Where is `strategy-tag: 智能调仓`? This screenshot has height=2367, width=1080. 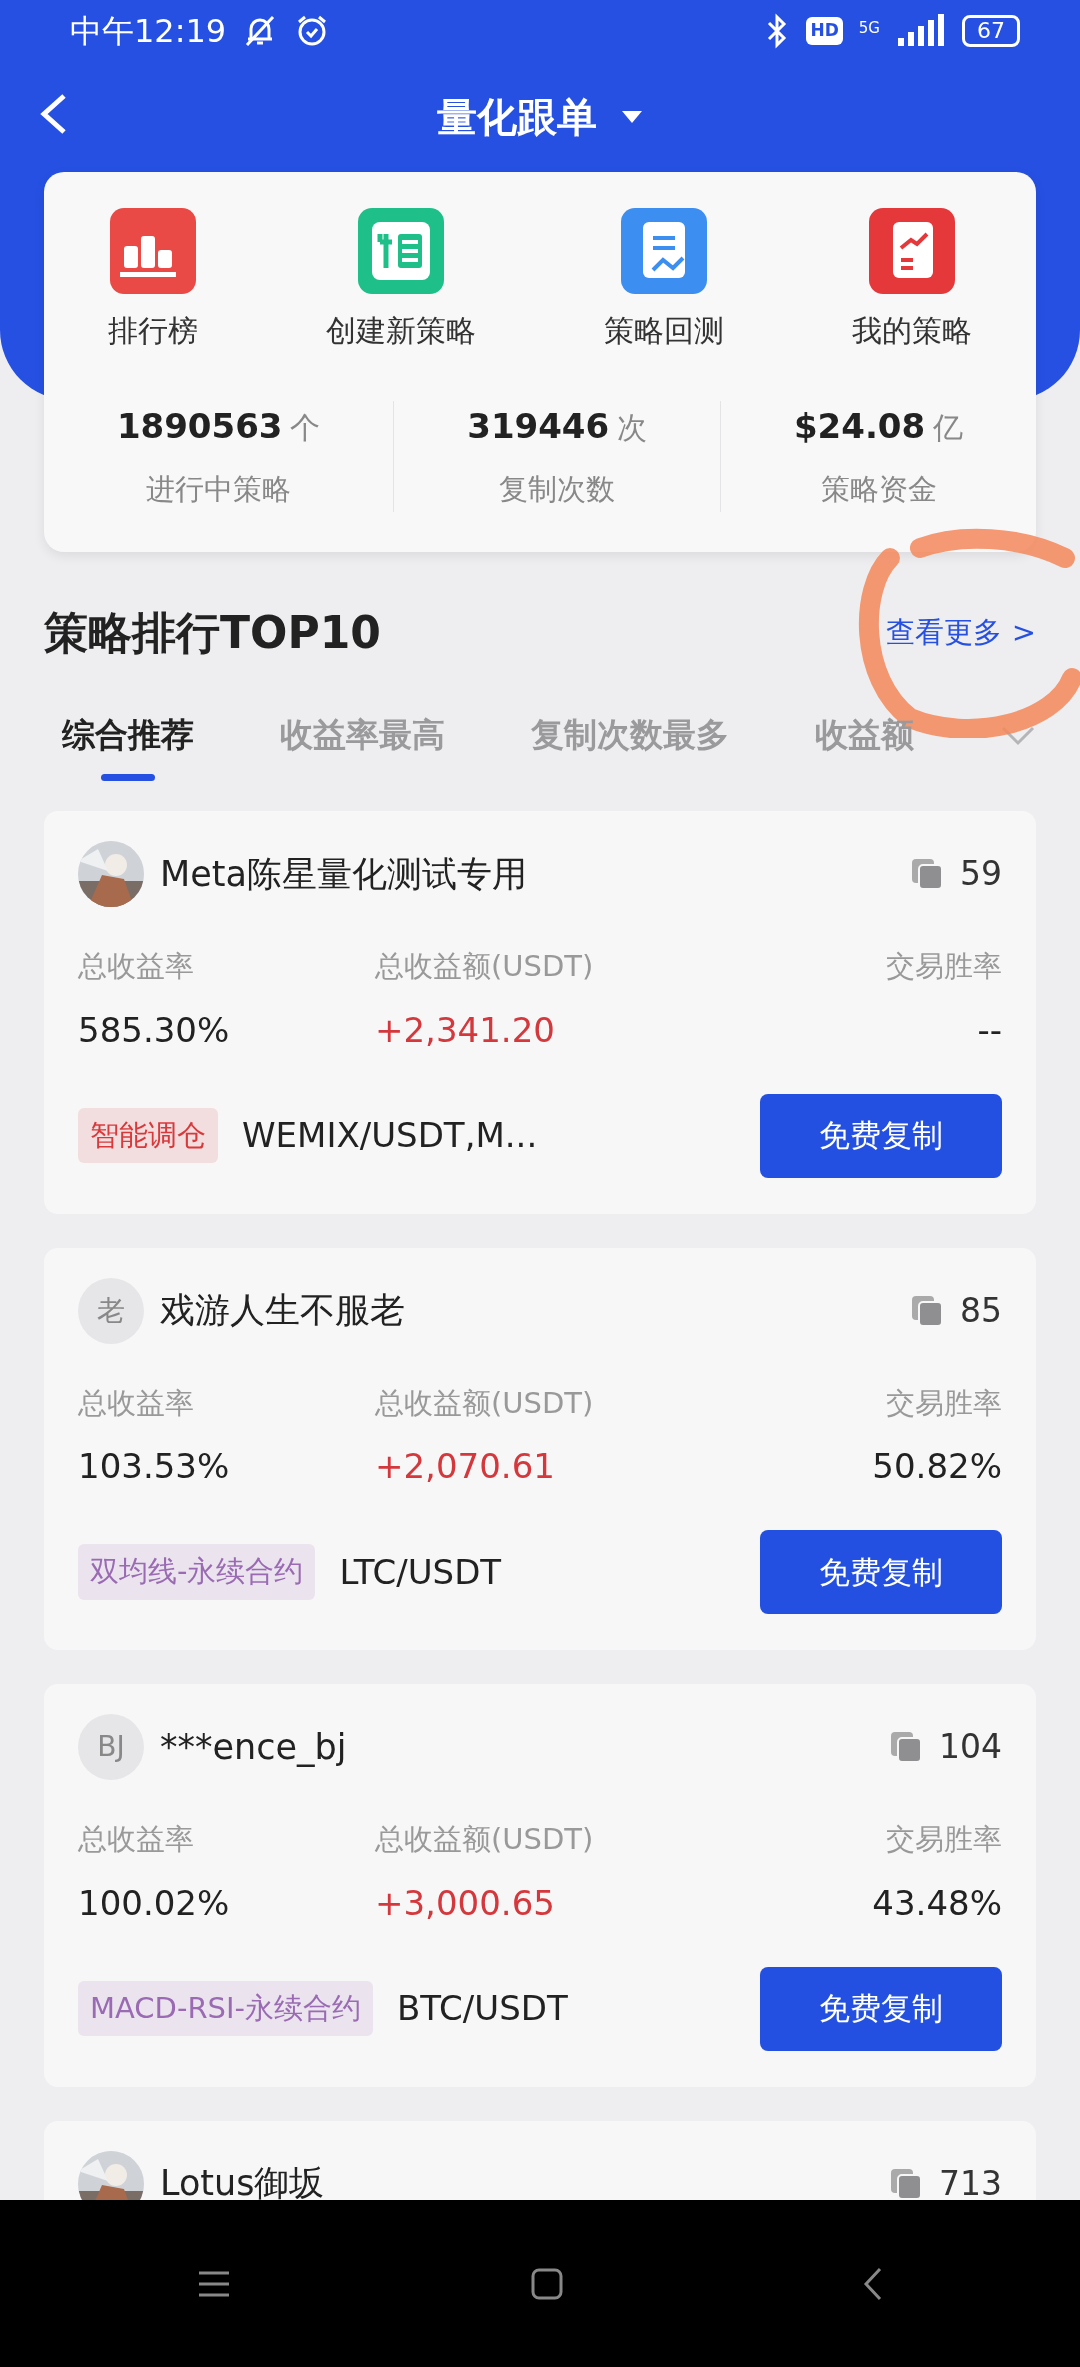 strategy-tag: 智能调仓 is located at coordinates (148, 1135).